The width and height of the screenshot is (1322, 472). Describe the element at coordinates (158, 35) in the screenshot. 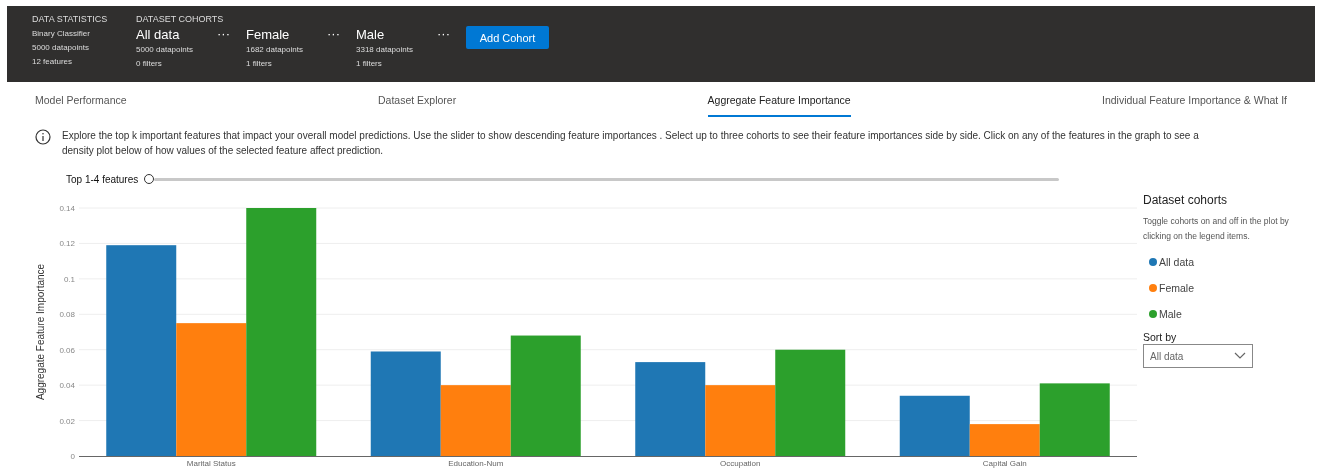

I see `cohort-name: All data` at that location.